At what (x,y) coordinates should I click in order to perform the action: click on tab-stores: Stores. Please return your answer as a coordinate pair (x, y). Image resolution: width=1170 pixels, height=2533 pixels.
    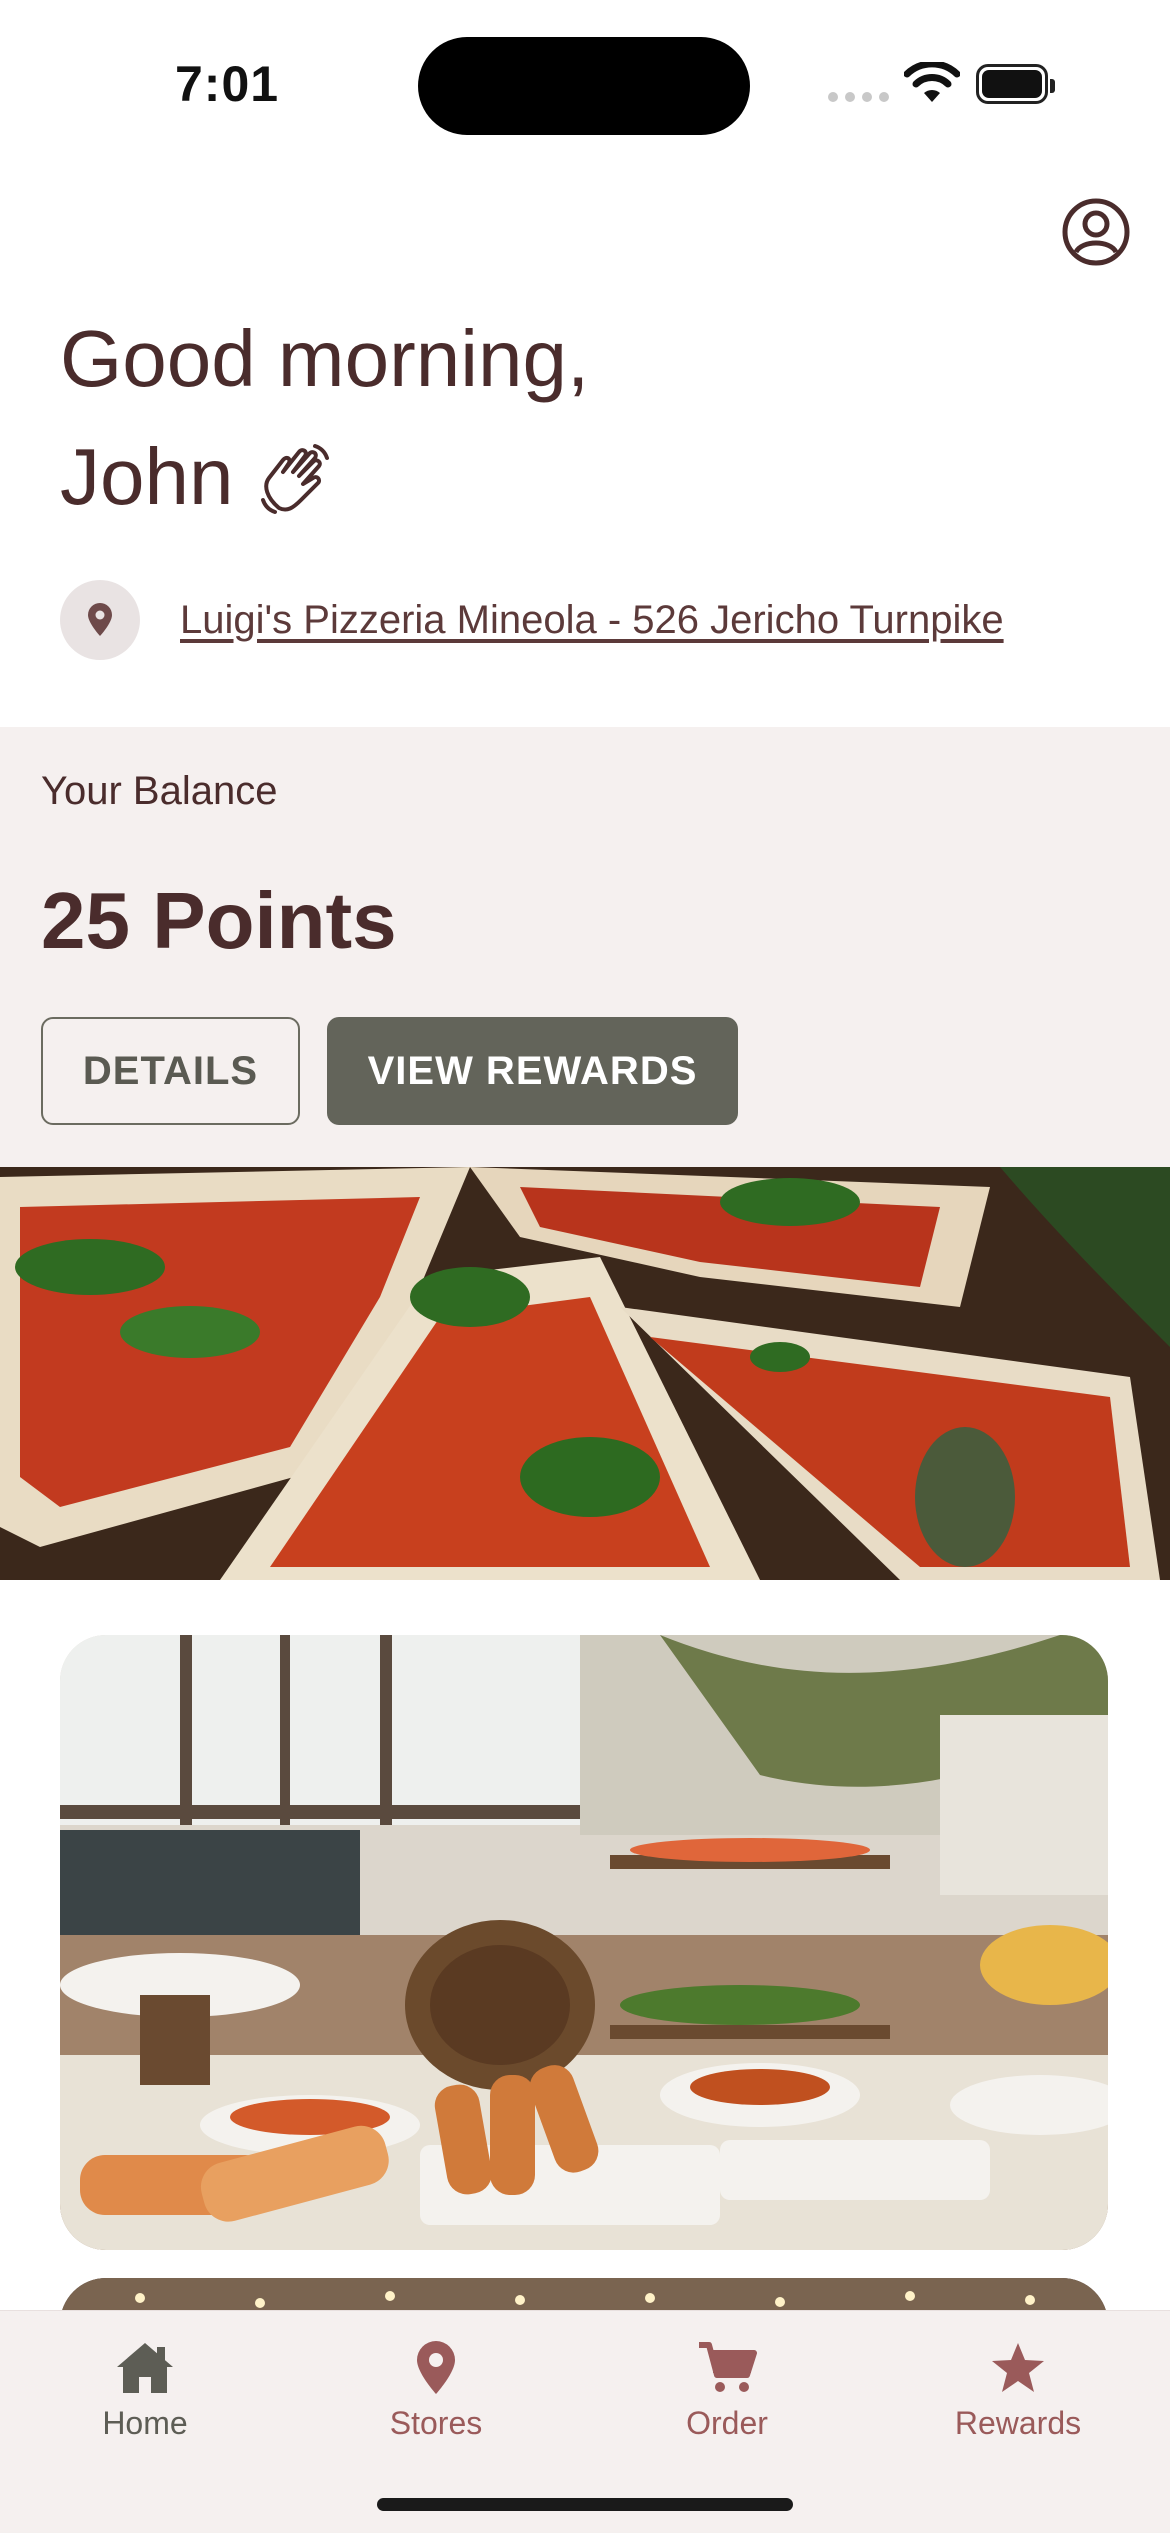
    Looking at the image, I should click on (436, 2391).